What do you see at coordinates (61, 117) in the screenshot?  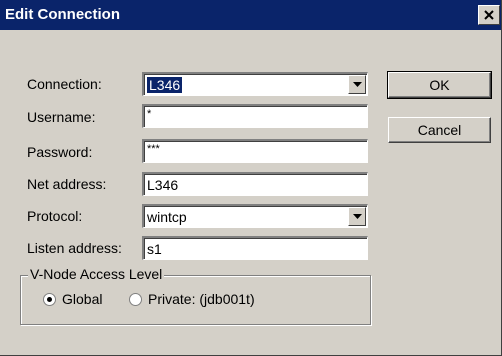 I see `username-label: Username:` at bounding box center [61, 117].